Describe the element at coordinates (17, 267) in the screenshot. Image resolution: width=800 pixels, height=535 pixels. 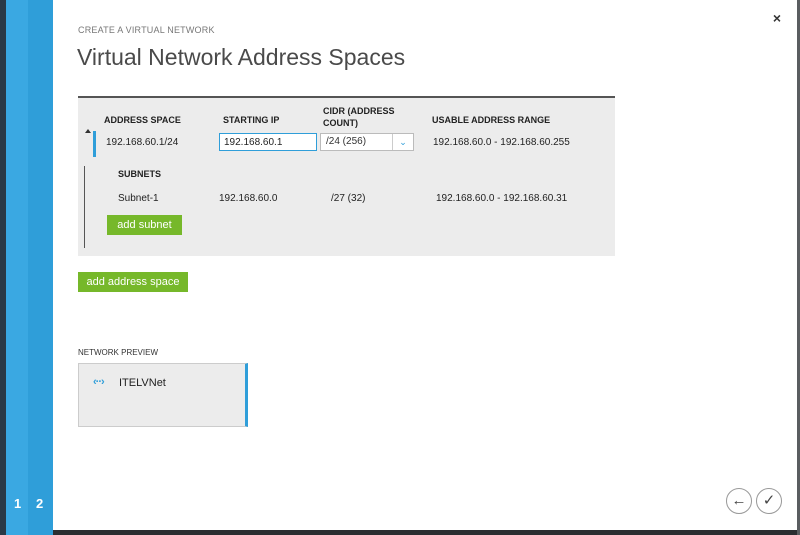
I see `wizard-rail-highlight` at that location.